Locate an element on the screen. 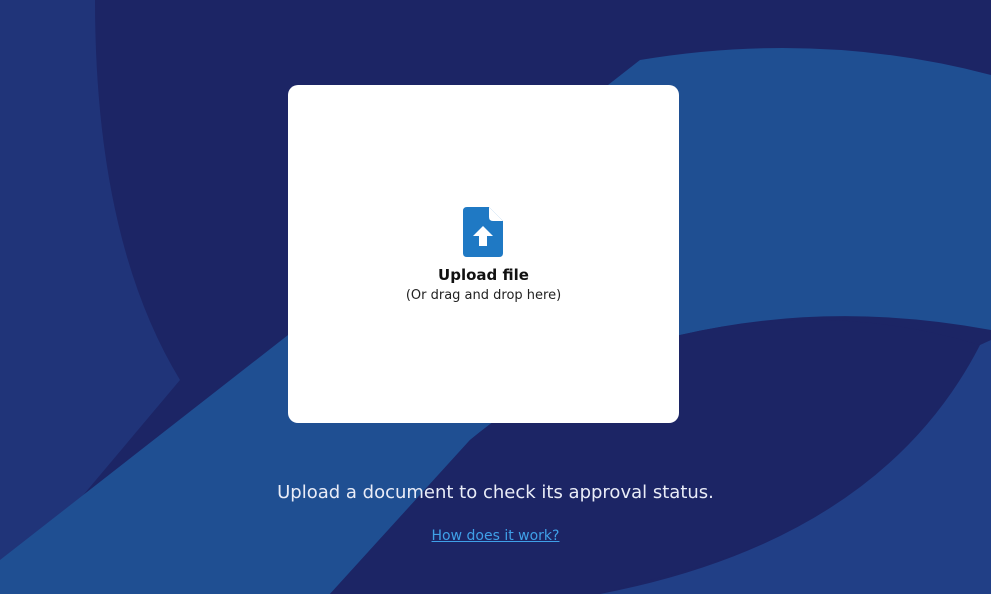  file-upload-icon is located at coordinates (483, 232).